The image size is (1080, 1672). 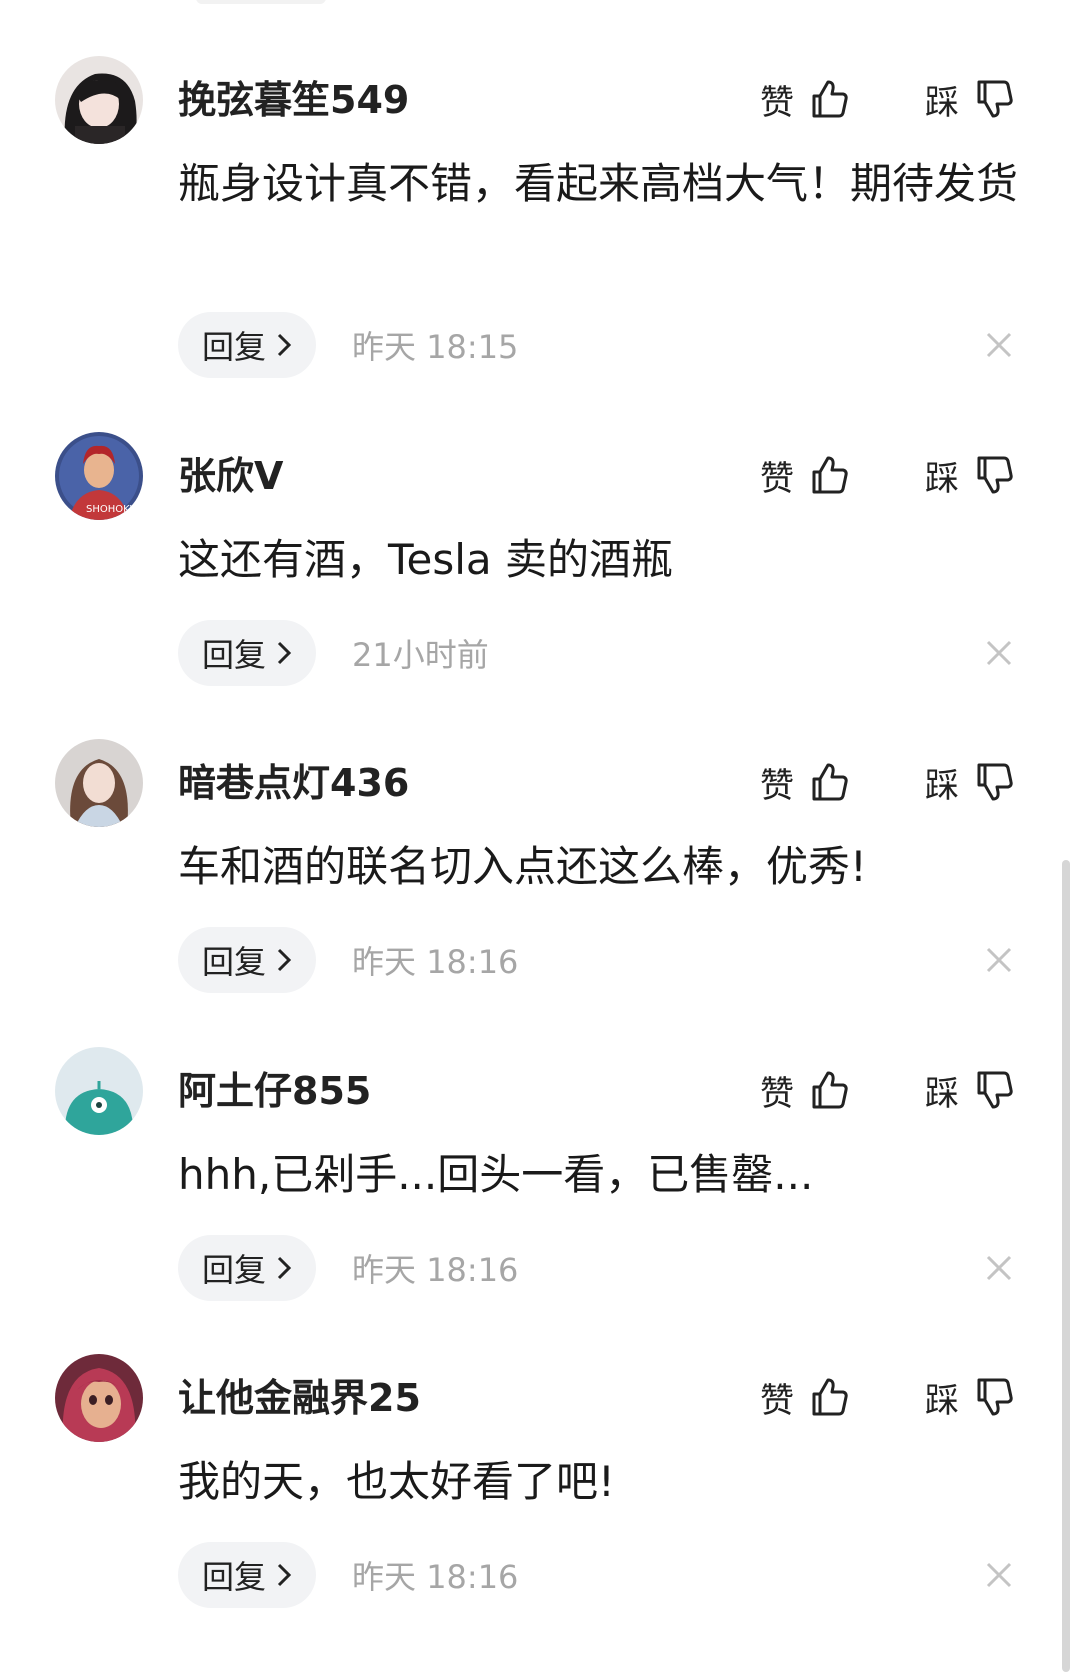 What do you see at coordinates (425, 559) in the screenshot?
I see `comment-text: 这还有酒，Tesla 卖的酒瓶` at bounding box center [425, 559].